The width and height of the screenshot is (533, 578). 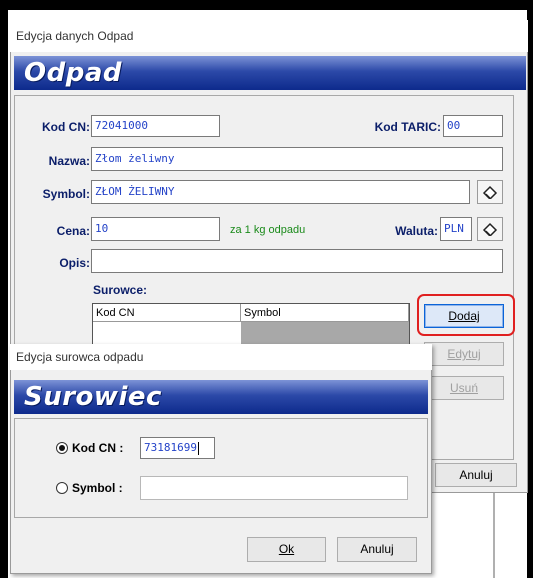 I want to click on kod-cn-label: Kod CN:, so click(x=66, y=127).